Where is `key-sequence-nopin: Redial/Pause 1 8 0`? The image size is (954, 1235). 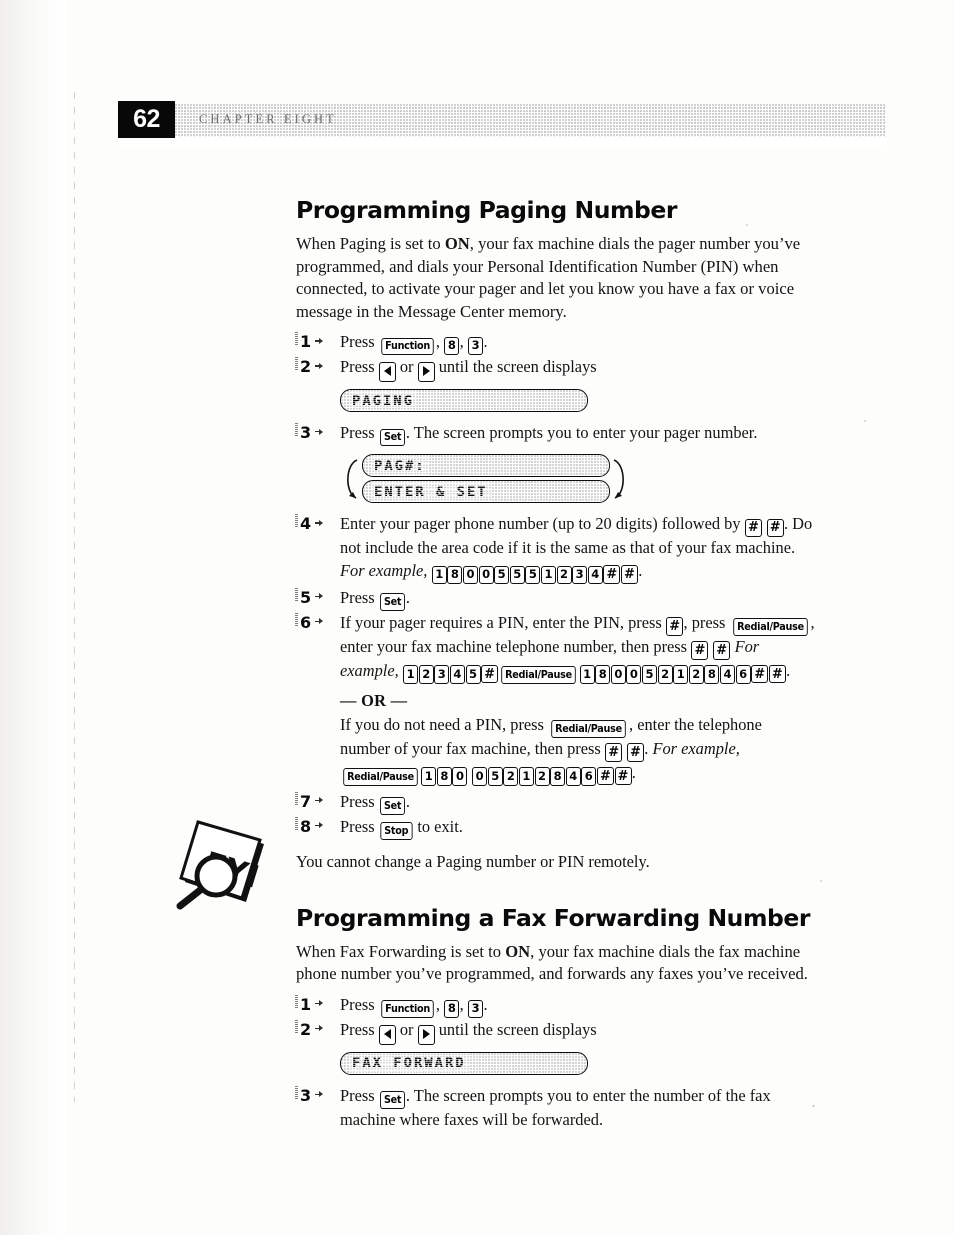
key-sequence-nopin: Redial/Pause 1 8 0 is located at coordinates (404, 774).